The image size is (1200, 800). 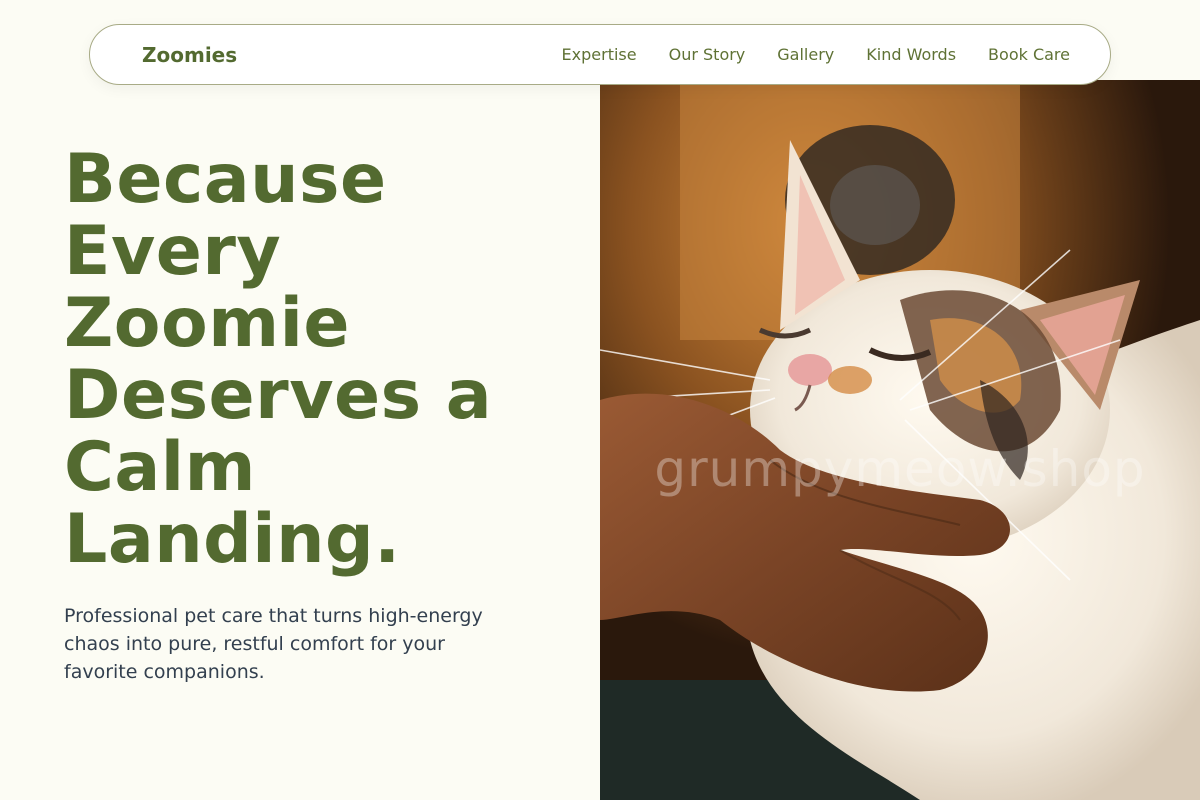 What do you see at coordinates (707, 54) in the screenshot?
I see `nav-link-our-story: Our Story` at bounding box center [707, 54].